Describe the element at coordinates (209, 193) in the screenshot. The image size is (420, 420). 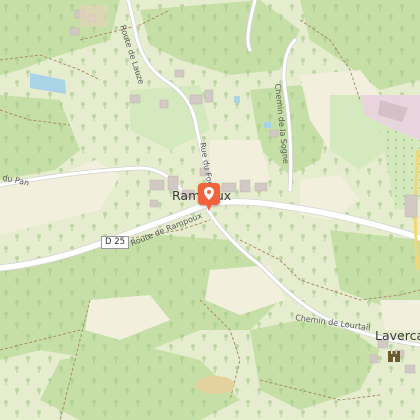
I see `pin-glyph` at that location.